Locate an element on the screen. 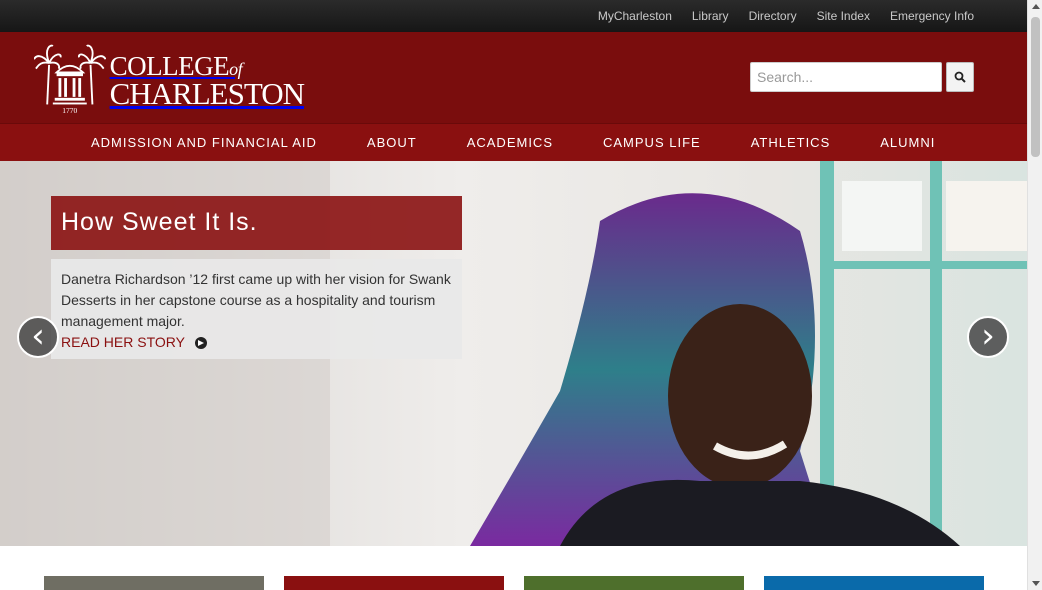 The height and width of the screenshot is (590, 1042). page-scrollbar is located at coordinates (1034, 295).